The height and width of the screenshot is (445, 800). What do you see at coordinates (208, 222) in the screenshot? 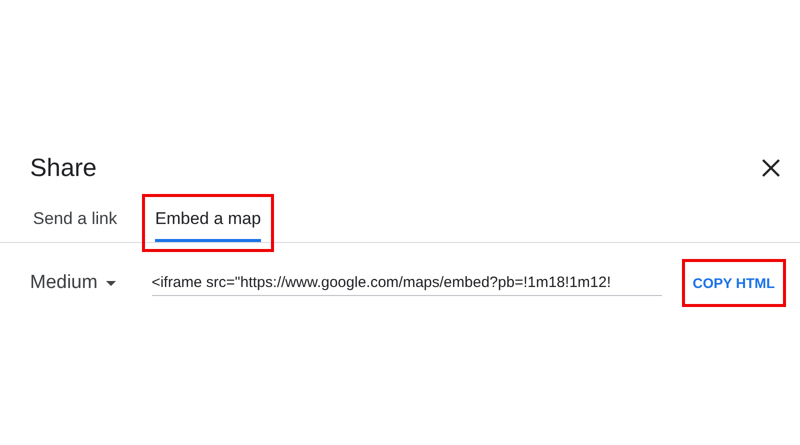
I see `tab: Embed a map` at bounding box center [208, 222].